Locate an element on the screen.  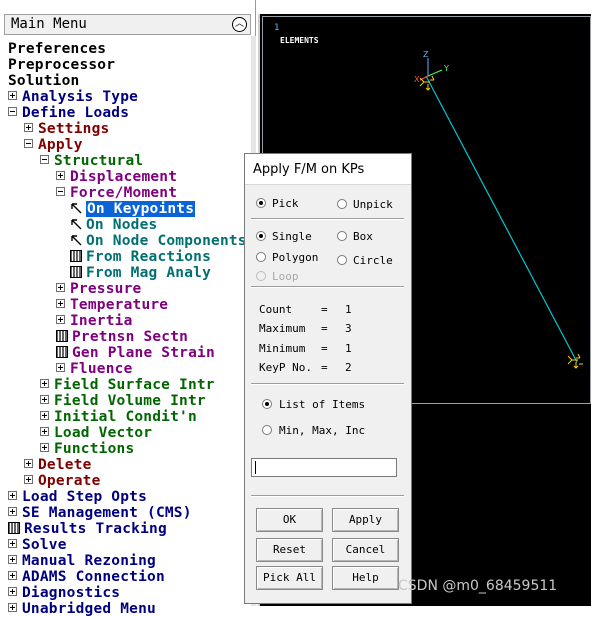
menu-item-displacement: Displacement is located at coordinates (116, 177).